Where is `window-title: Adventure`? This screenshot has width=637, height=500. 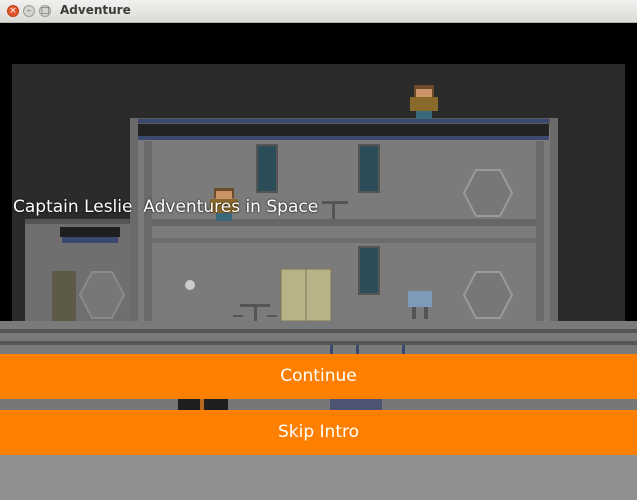
window-title: Adventure is located at coordinates (95, 10).